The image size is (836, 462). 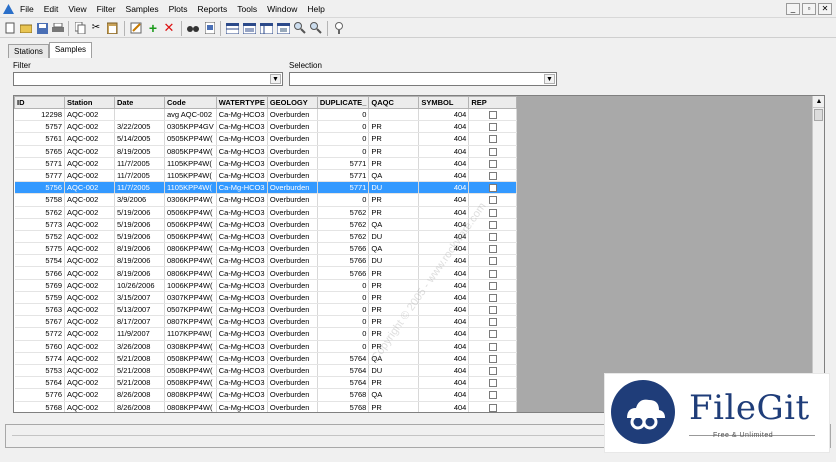 What do you see at coordinates (394, 102) in the screenshot?
I see `column-header-qaqc: QAQC` at bounding box center [394, 102].